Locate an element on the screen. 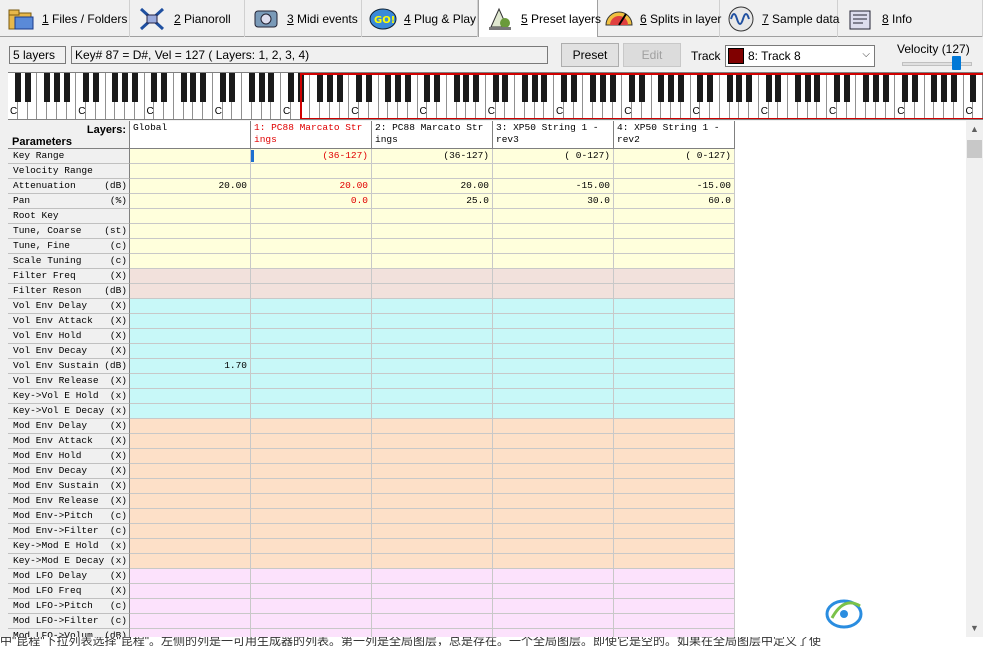 This screenshot has height=646, width=983. edit-button: Edit is located at coordinates (652, 55).